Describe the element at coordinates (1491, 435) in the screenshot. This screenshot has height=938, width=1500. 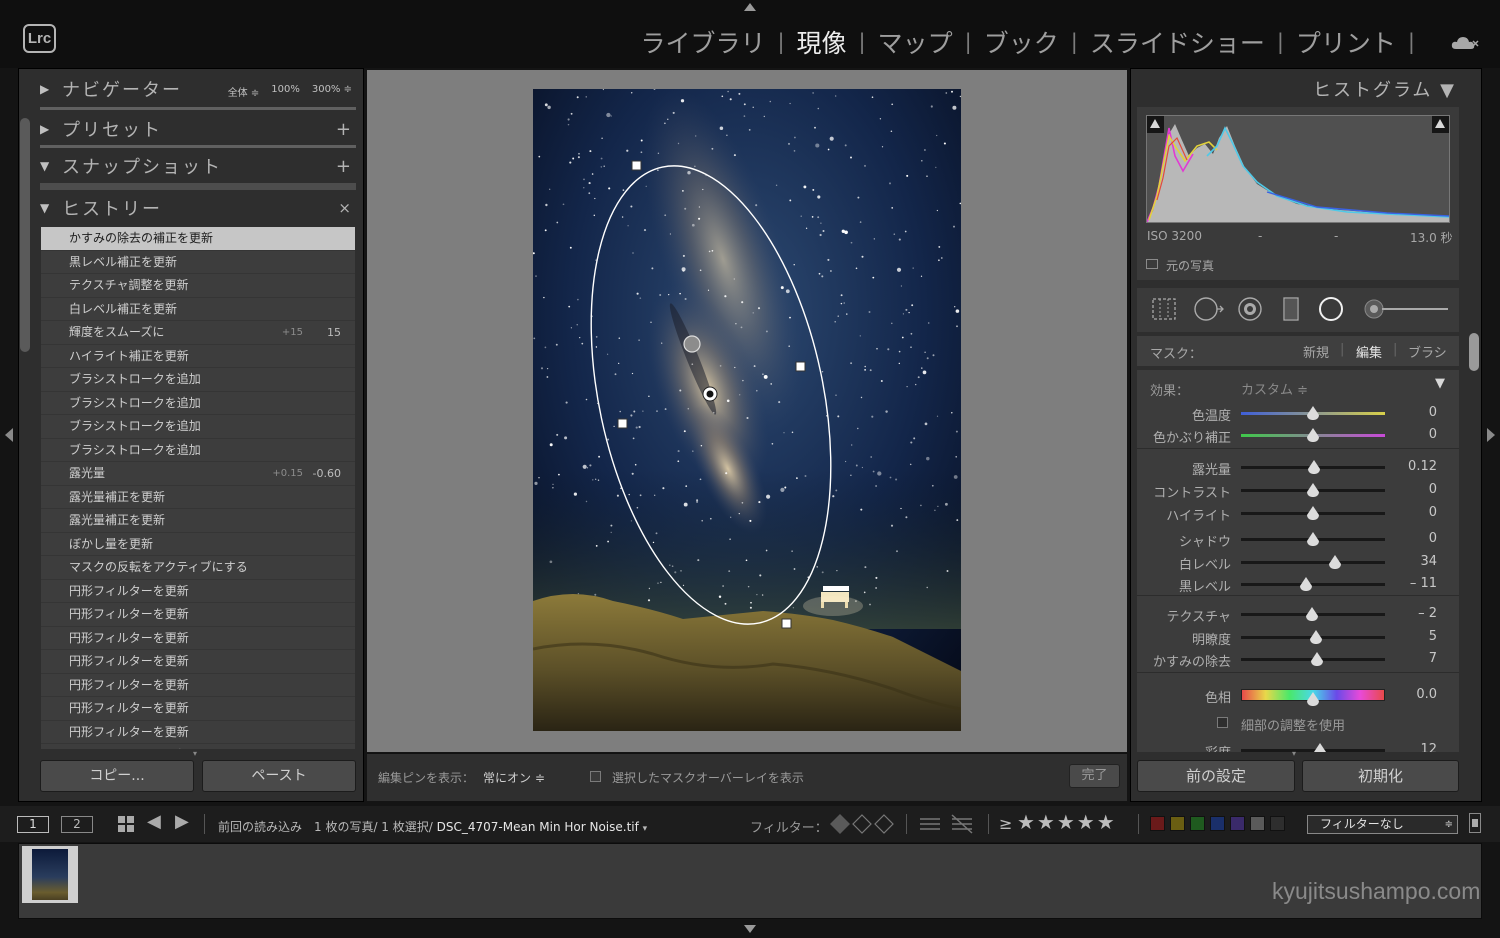
I see `collapse-right-arrow-icon` at that location.